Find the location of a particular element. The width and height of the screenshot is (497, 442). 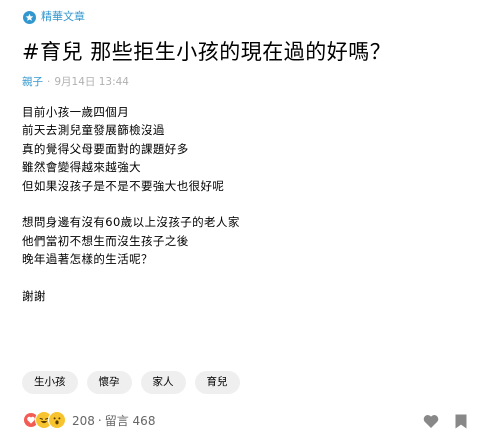

post-actions is located at coordinates (445, 421).